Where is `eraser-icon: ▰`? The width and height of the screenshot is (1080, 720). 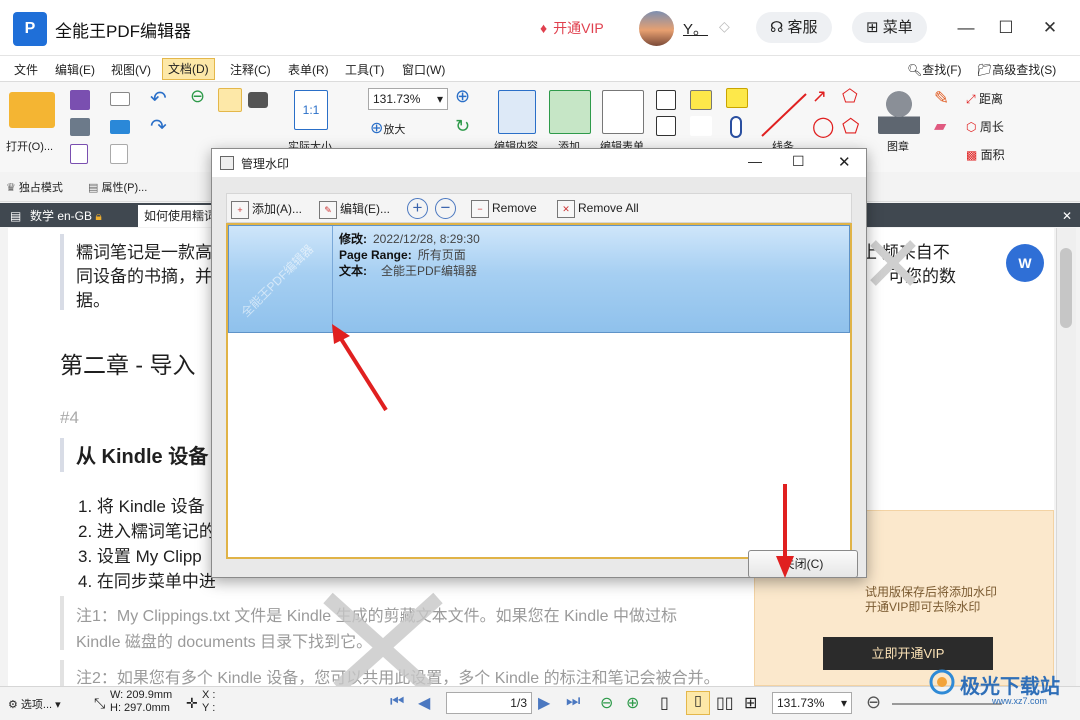 eraser-icon: ▰ is located at coordinates (940, 126).